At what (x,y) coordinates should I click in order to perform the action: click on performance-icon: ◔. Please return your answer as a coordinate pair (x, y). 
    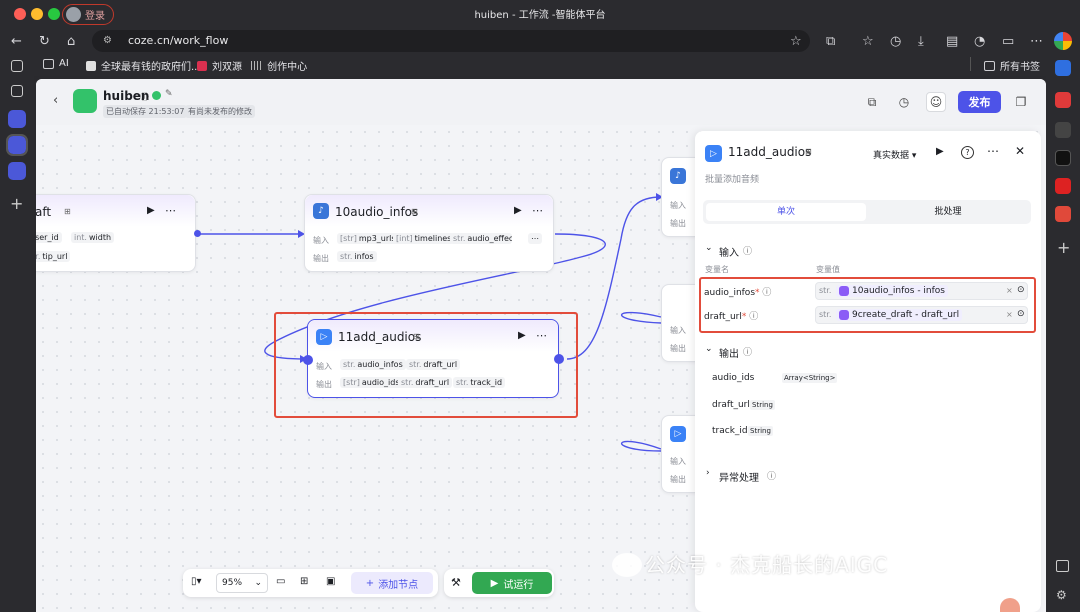
    Looking at the image, I should click on (979, 41).